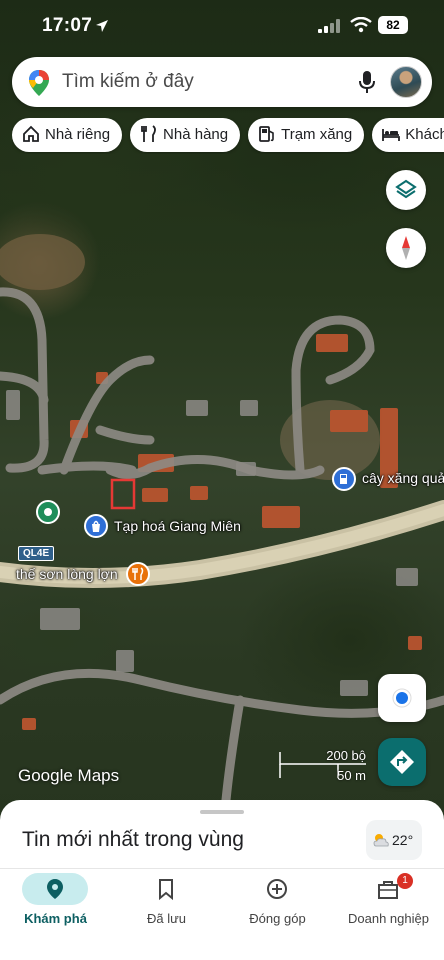  I want to click on status-bar: 17:07 82, so click(222, 26).